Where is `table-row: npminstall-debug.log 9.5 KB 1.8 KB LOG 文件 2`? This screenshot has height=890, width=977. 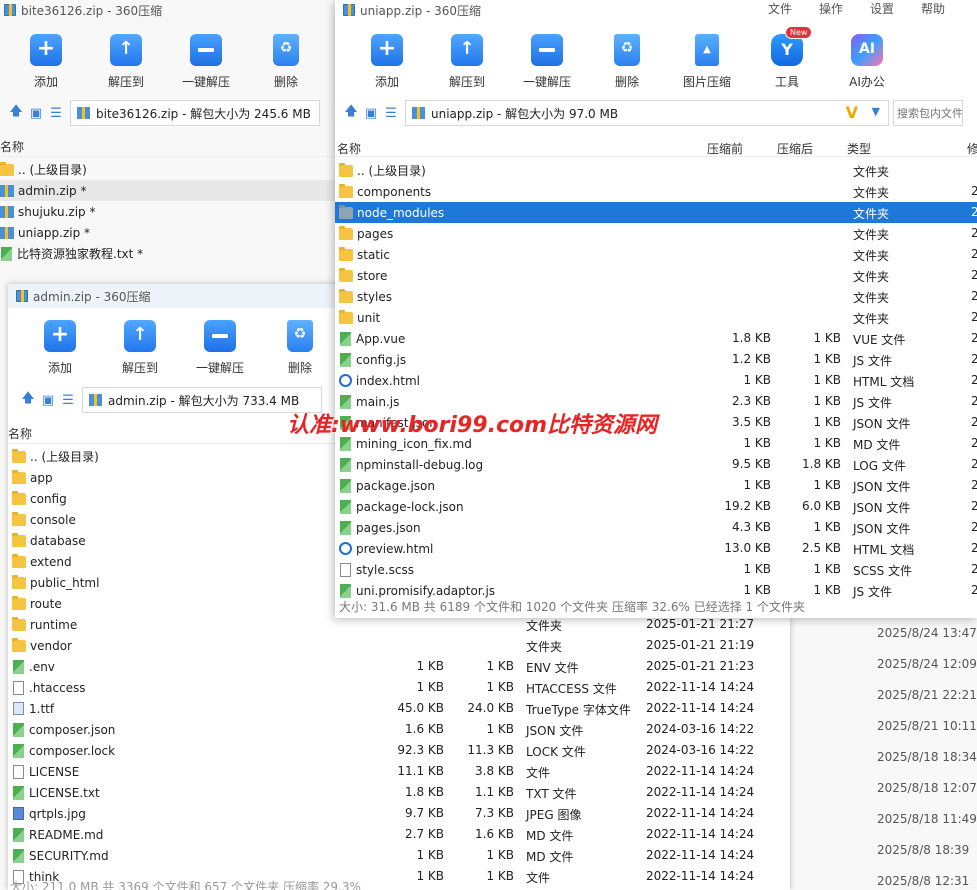 table-row: npminstall-debug.log 9.5 KB 1.8 KB LOG 文件 2 is located at coordinates (656, 464).